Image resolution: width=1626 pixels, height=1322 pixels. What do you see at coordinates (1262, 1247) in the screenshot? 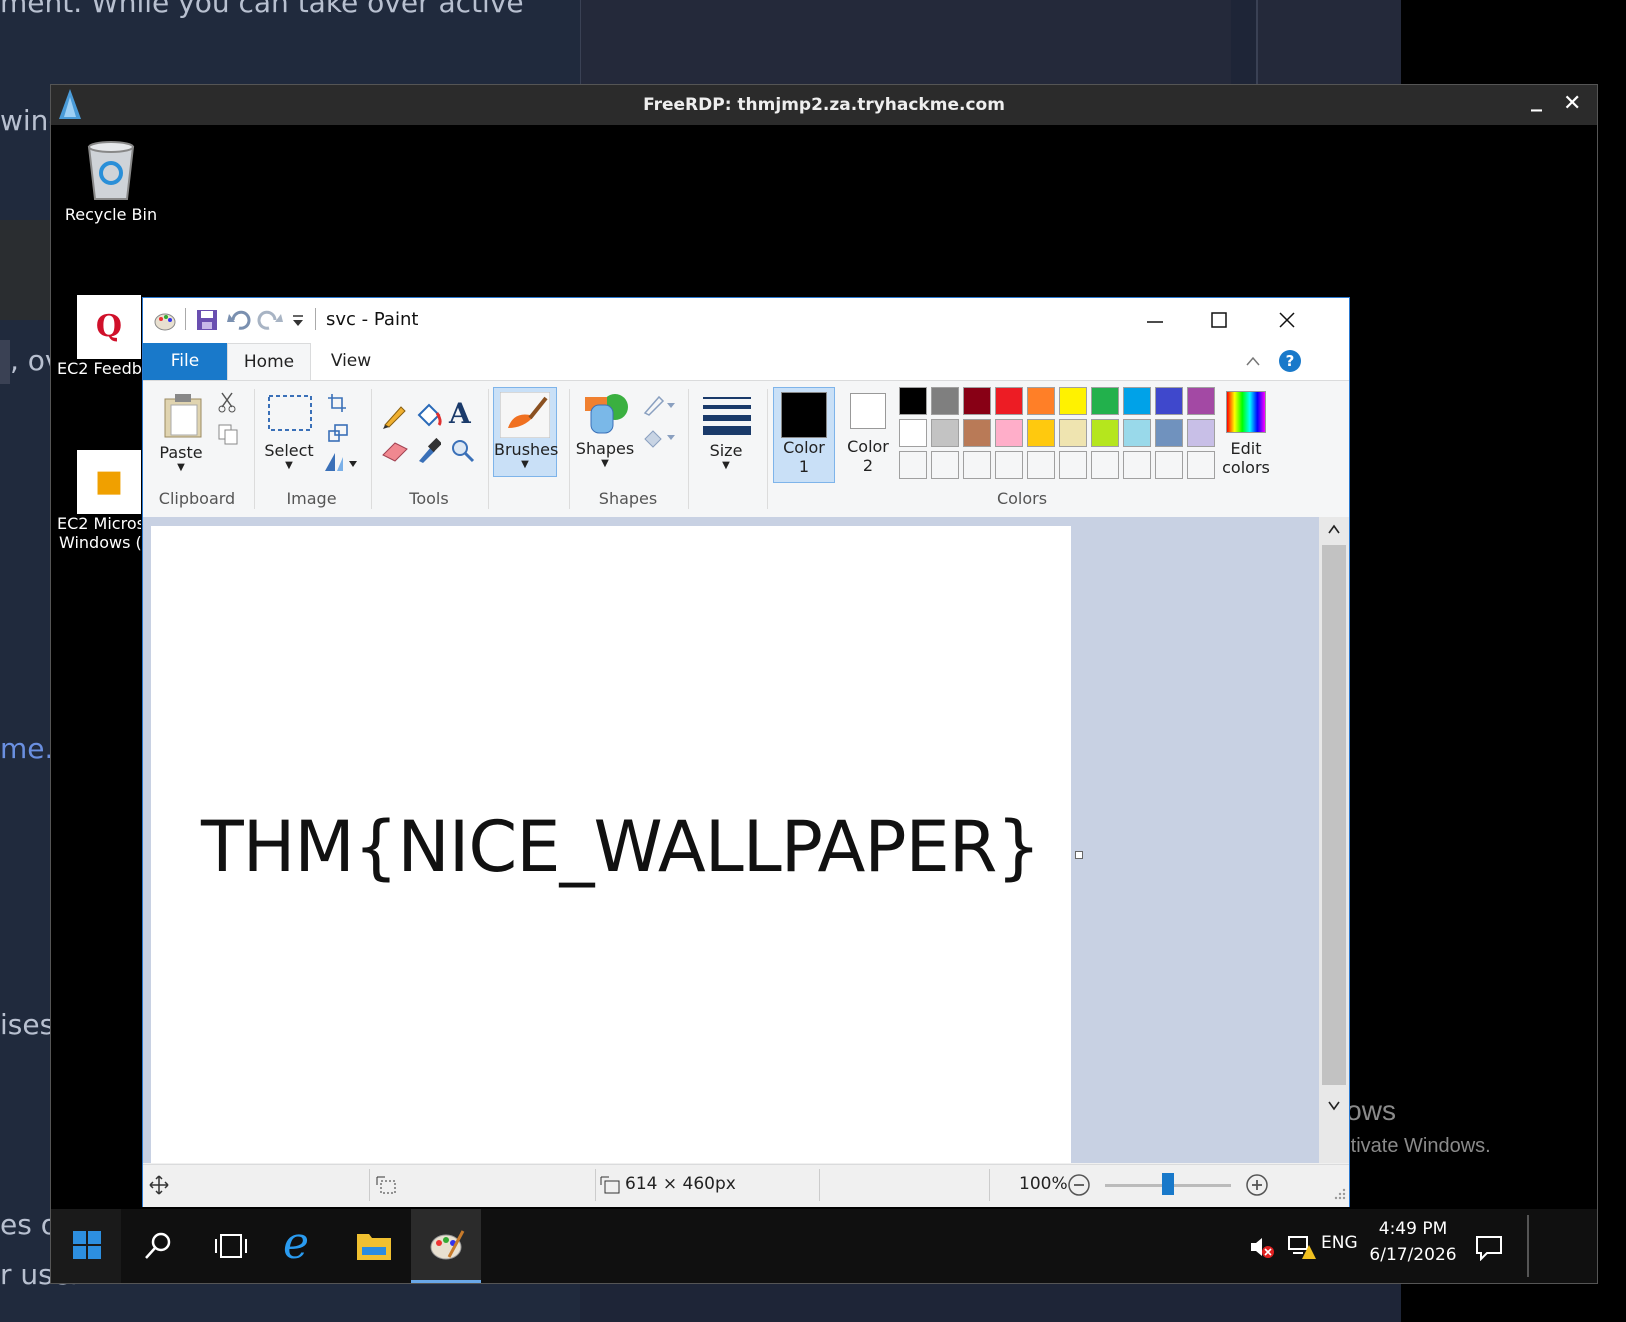
I see `volume-muted-icon` at bounding box center [1262, 1247].